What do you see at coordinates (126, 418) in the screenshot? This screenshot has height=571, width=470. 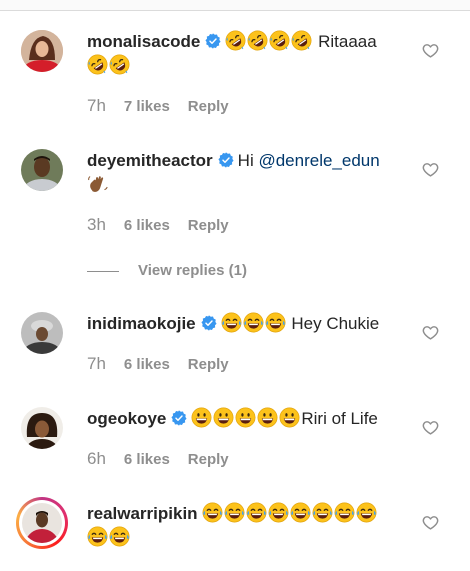 I see `username: ogeokoye` at bounding box center [126, 418].